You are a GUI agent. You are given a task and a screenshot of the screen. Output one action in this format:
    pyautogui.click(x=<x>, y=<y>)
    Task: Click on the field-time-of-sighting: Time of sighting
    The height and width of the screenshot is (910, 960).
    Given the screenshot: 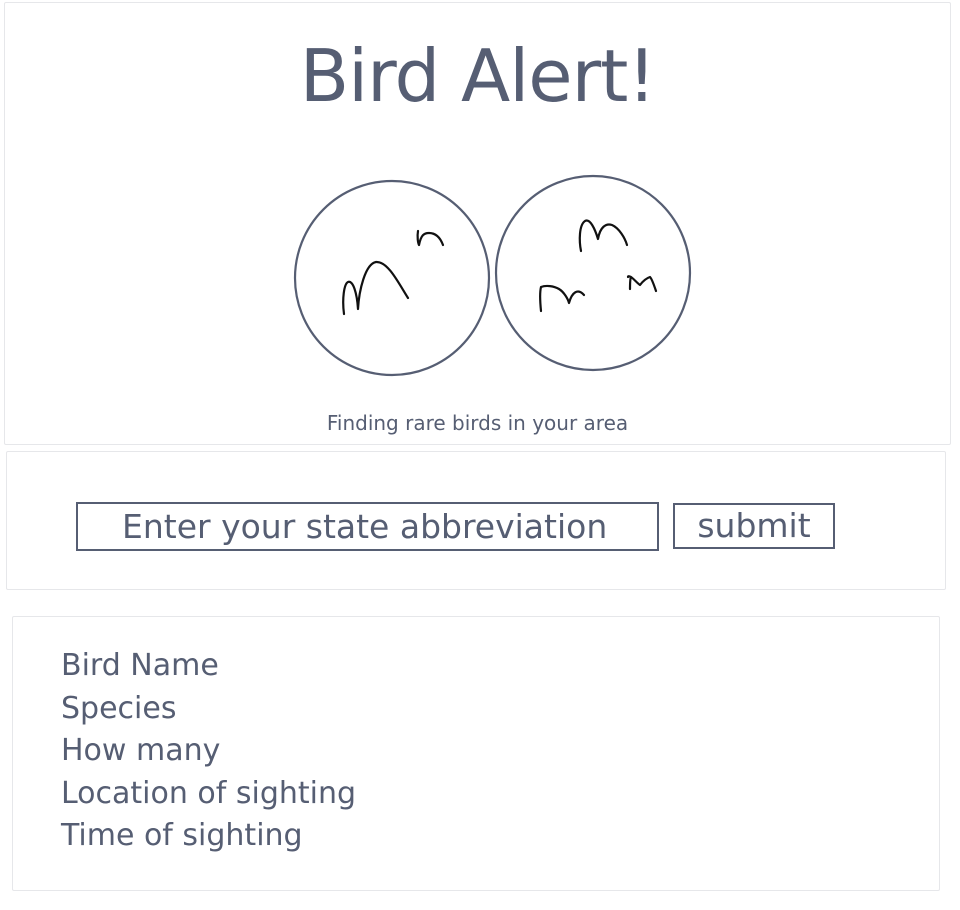 What is the action you would take?
    pyautogui.click(x=182, y=835)
    